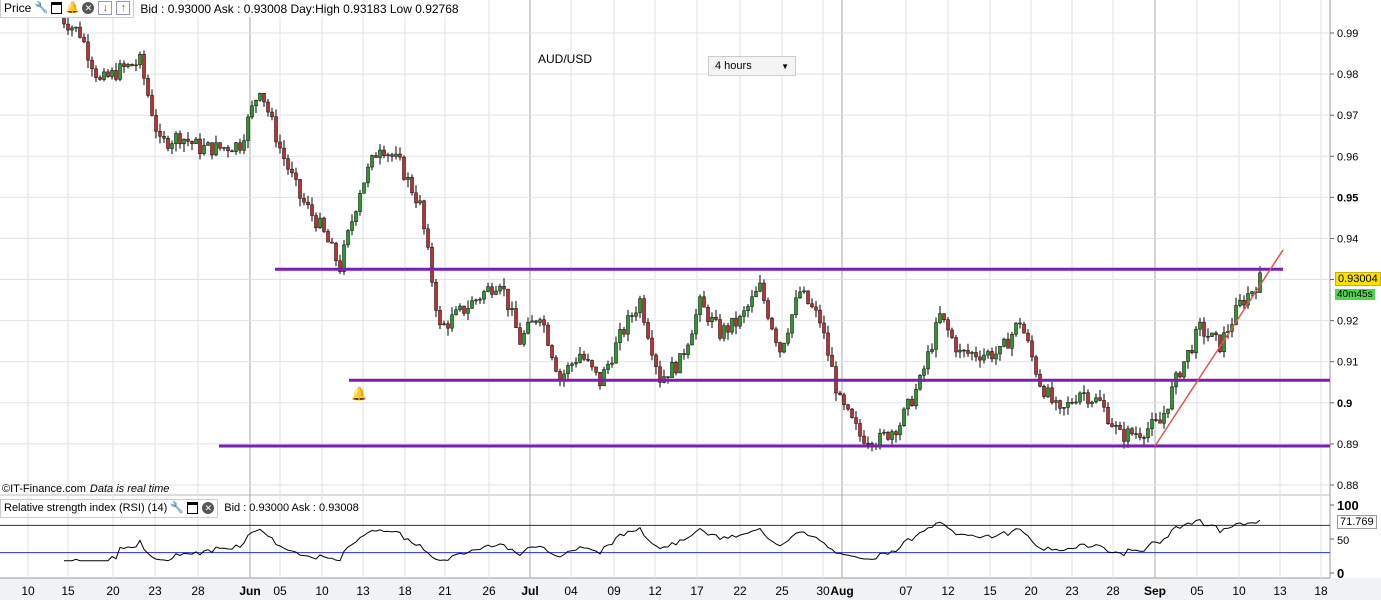 Image resolution: width=1381 pixels, height=600 pixels. I want to click on bell-icon: 🔔, so click(73, 8).